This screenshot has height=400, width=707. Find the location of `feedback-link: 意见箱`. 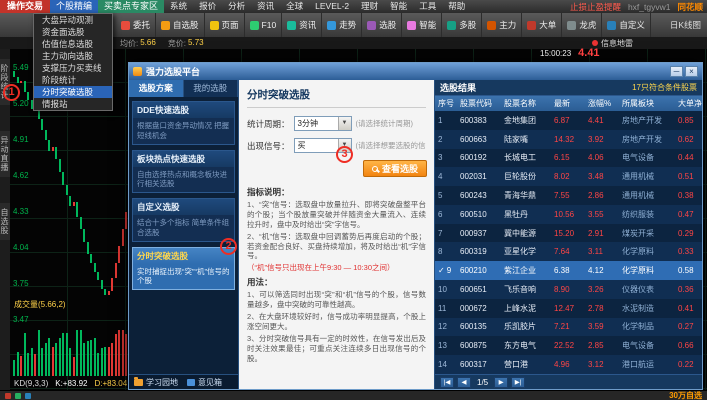

feedback-link: 意见箱 is located at coordinates (204, 382).